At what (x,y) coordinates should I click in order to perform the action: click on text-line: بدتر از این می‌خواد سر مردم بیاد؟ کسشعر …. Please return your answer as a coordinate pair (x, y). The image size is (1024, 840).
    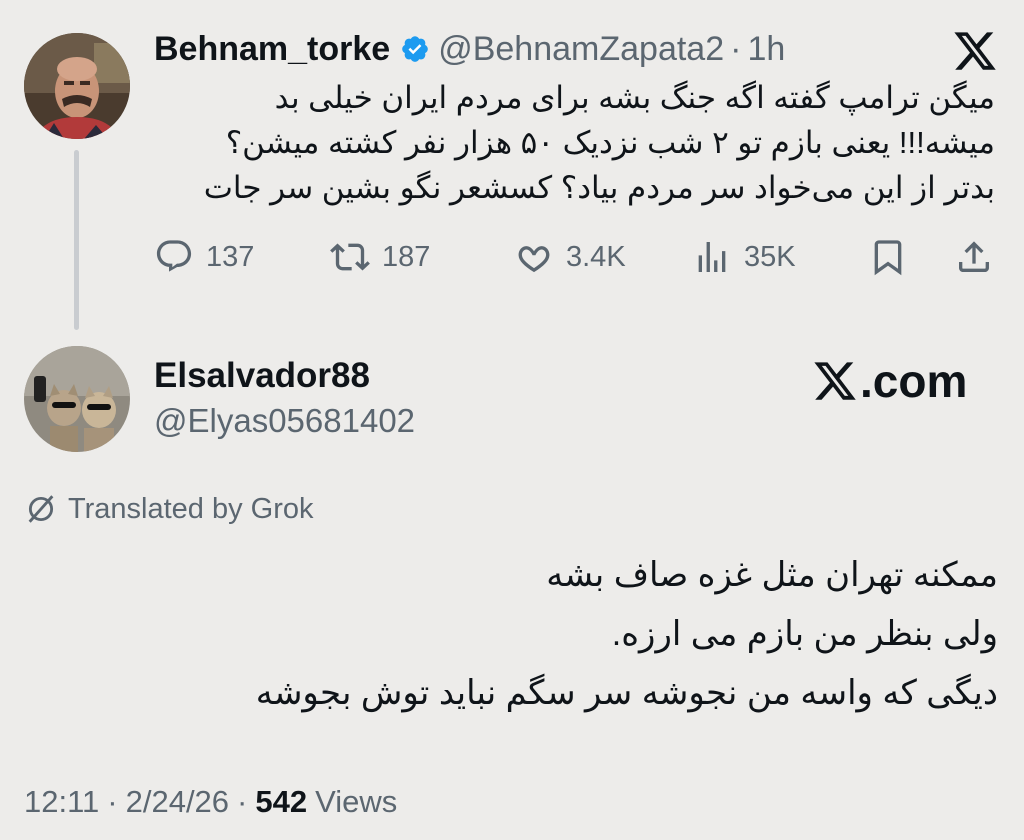
    Looking at the image, I should click on (599, 187).